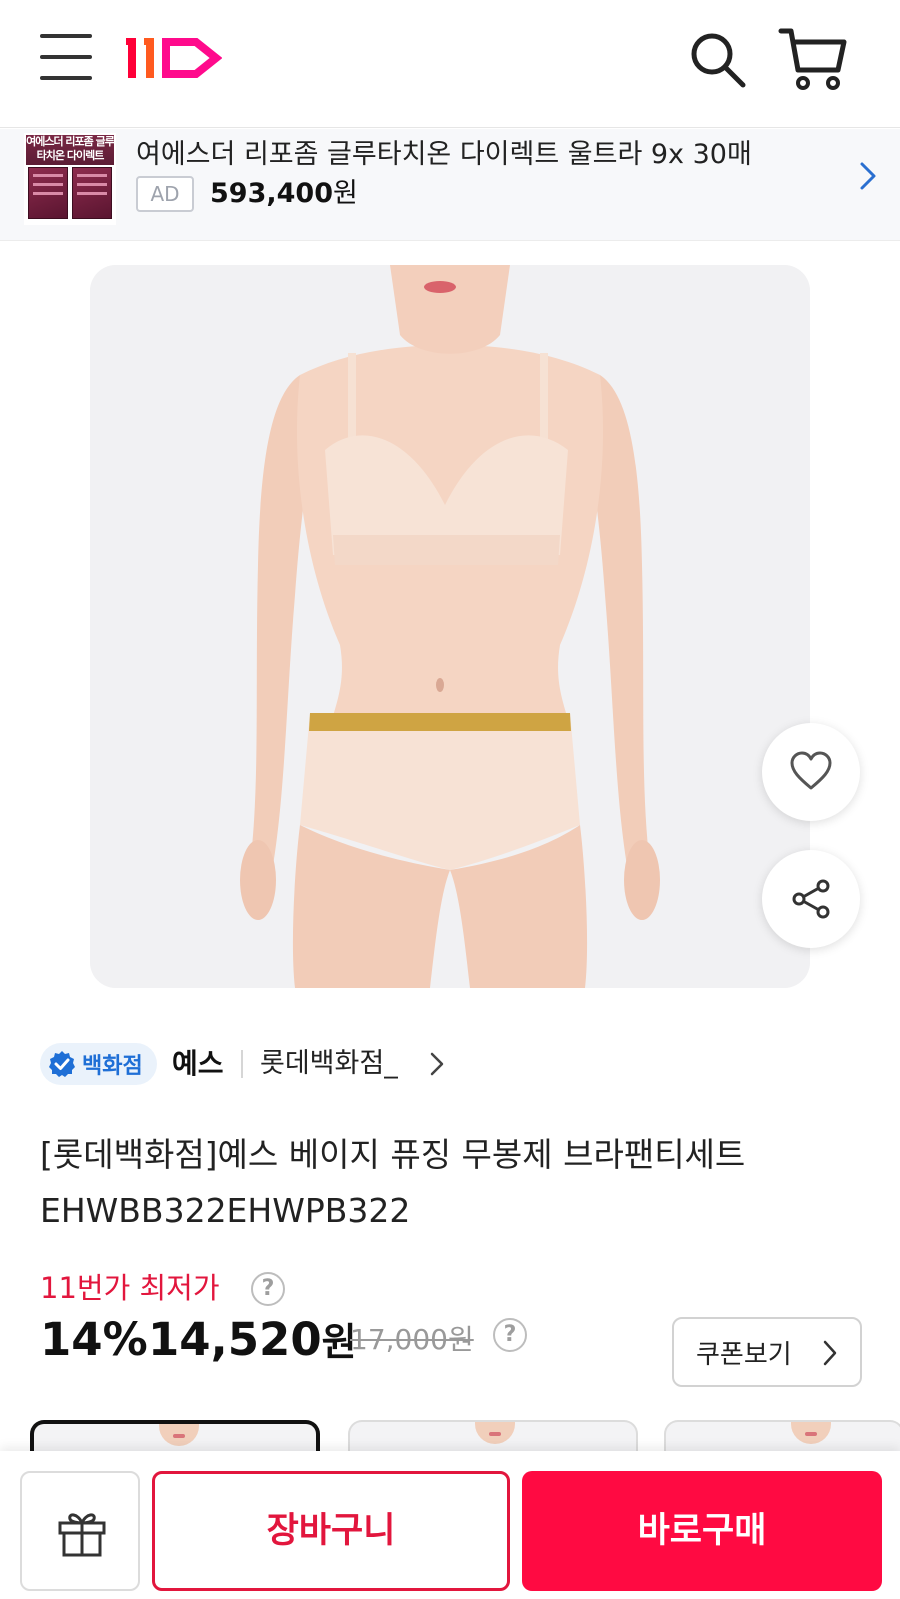  What do you see at coordinates (174, 58) in the screenshot?
I see `11st-logo` at bounding box center [174, 58].